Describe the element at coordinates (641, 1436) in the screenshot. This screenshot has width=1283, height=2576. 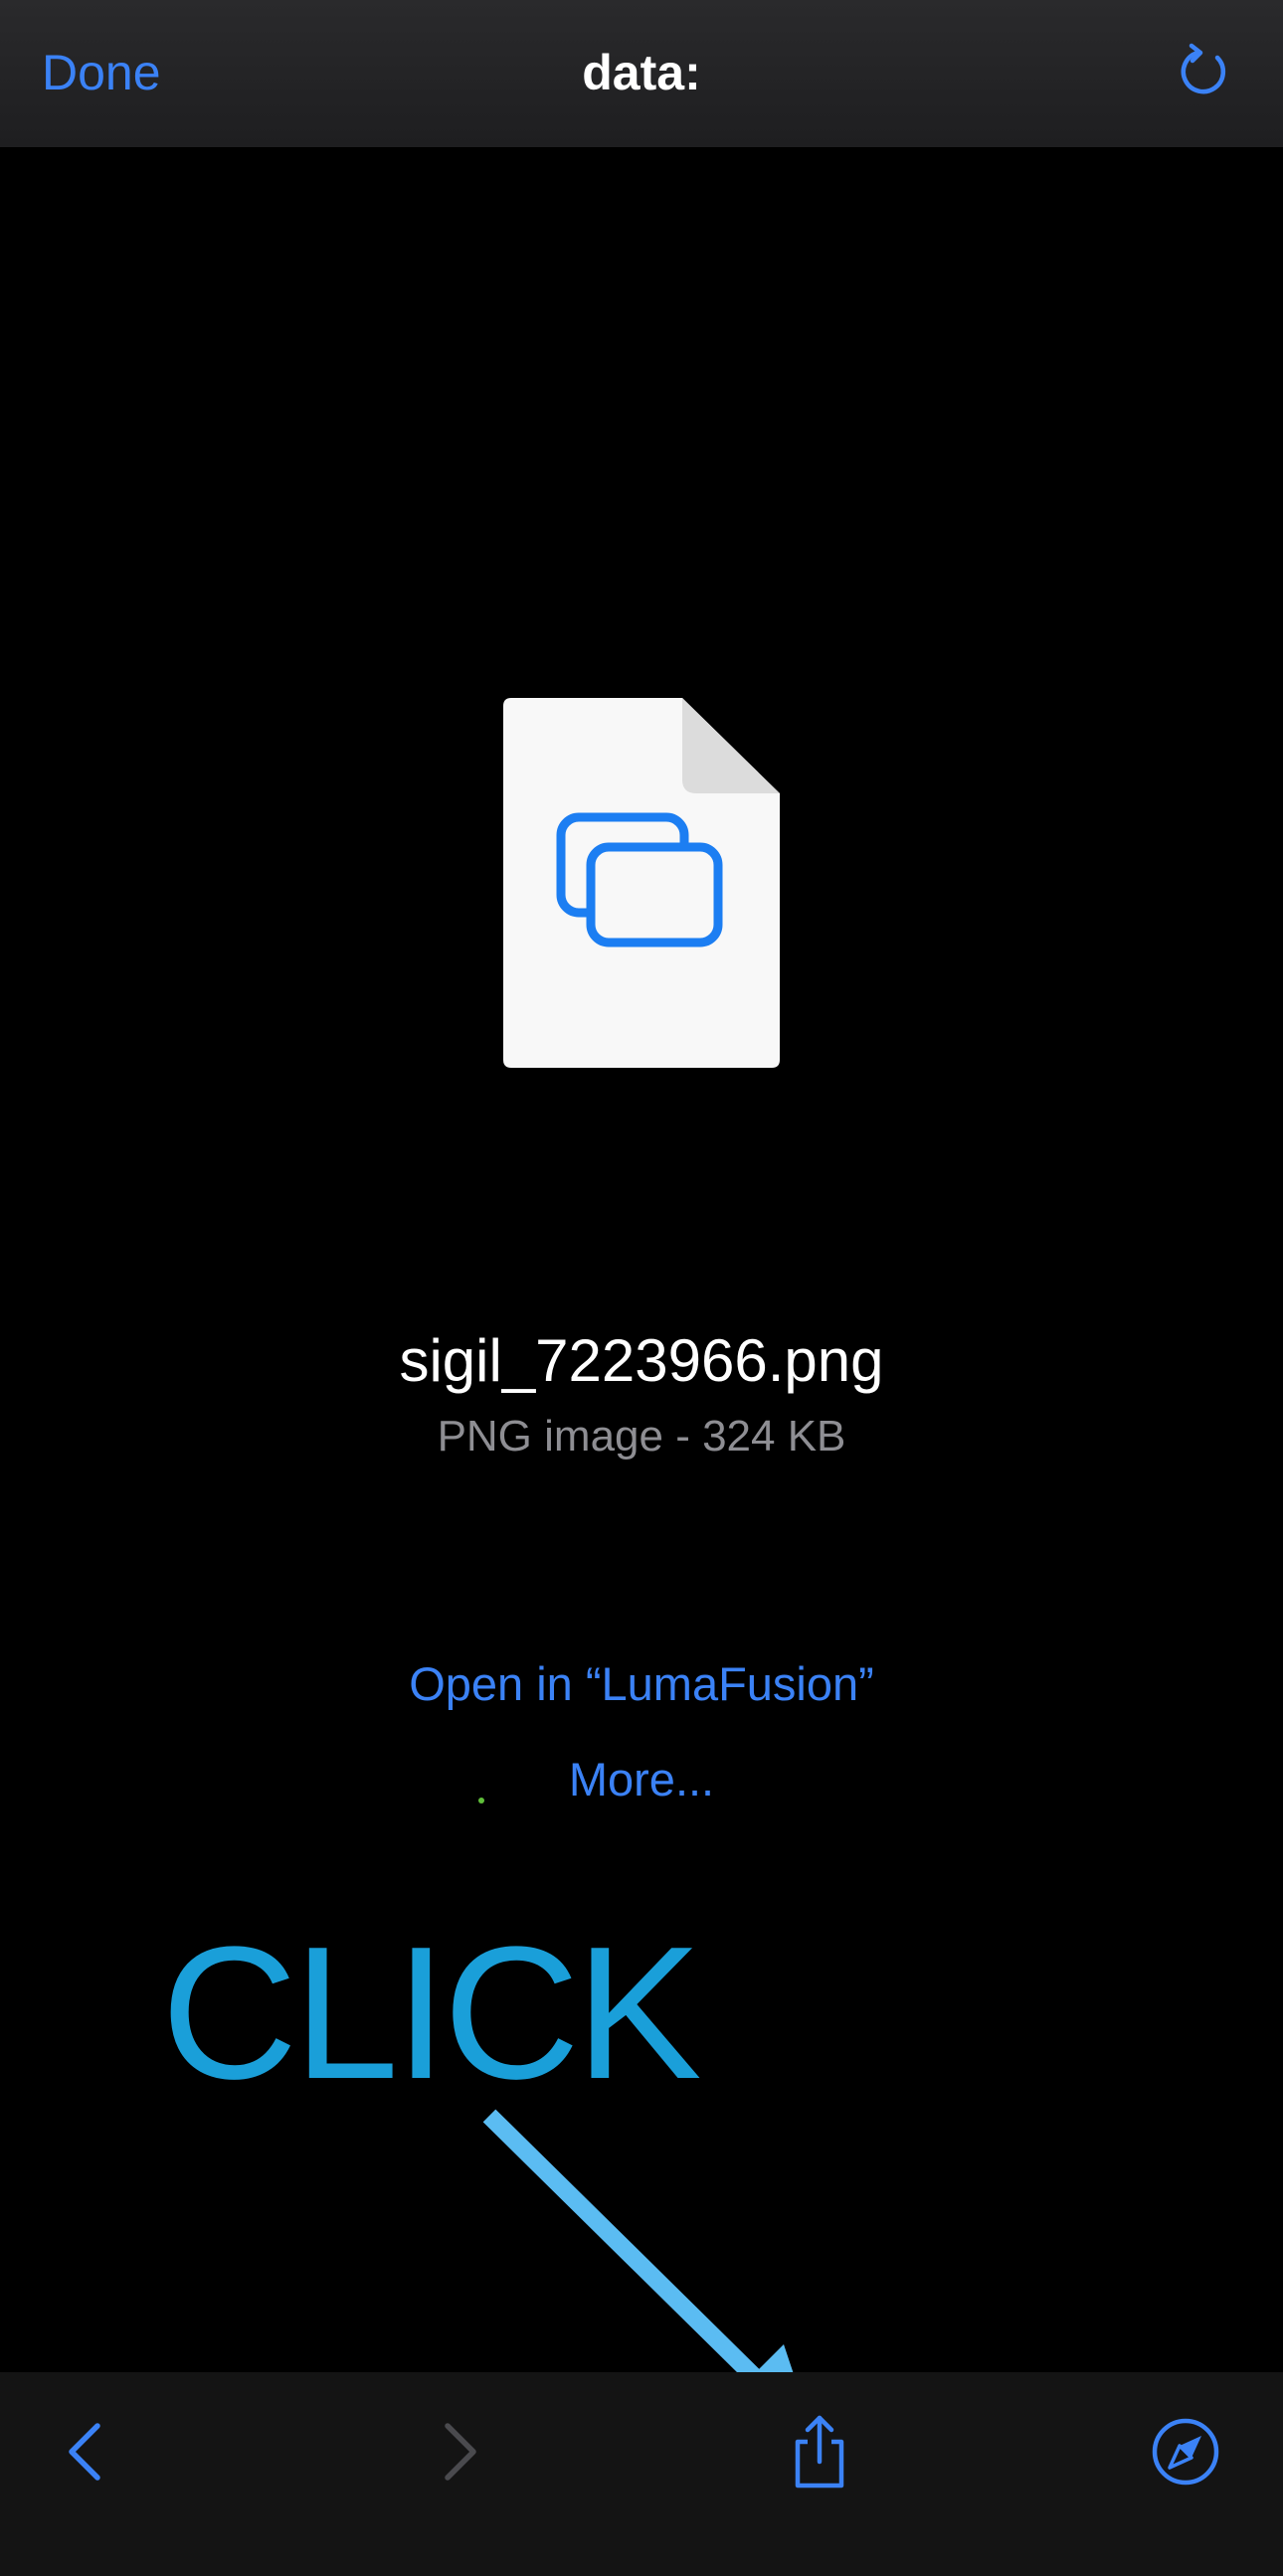
I see `file-meta: PNG image - 324 KB` at that location.